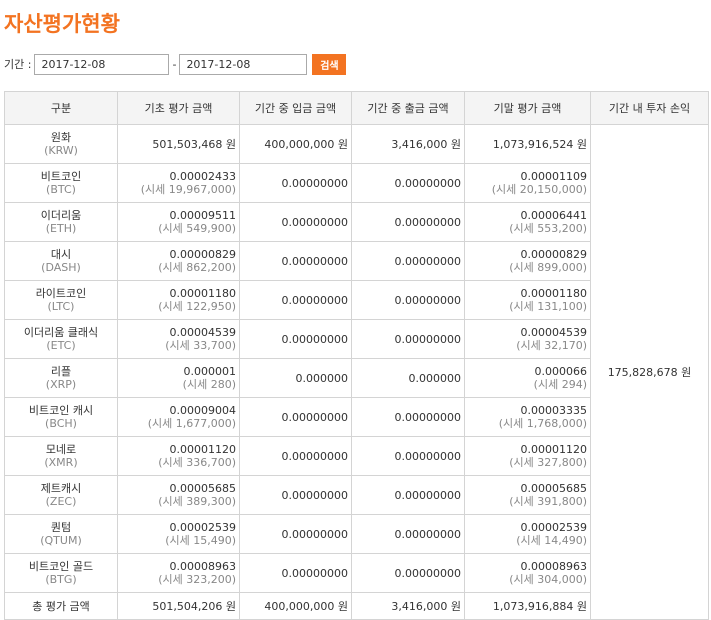 The image size is (711, 620). I want to click on end-amount-value: 0.00001120, so click(553, 449).